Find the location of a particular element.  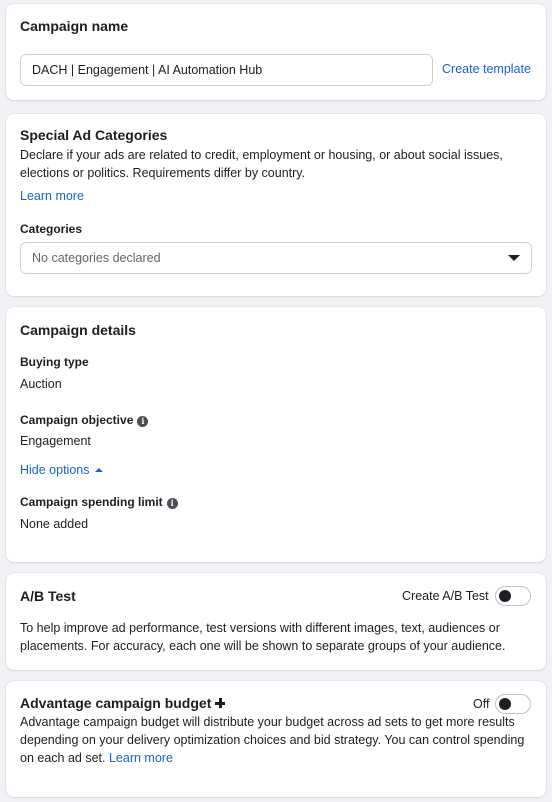

hide-options-link: Hide options is located at coordinates (61, 470).